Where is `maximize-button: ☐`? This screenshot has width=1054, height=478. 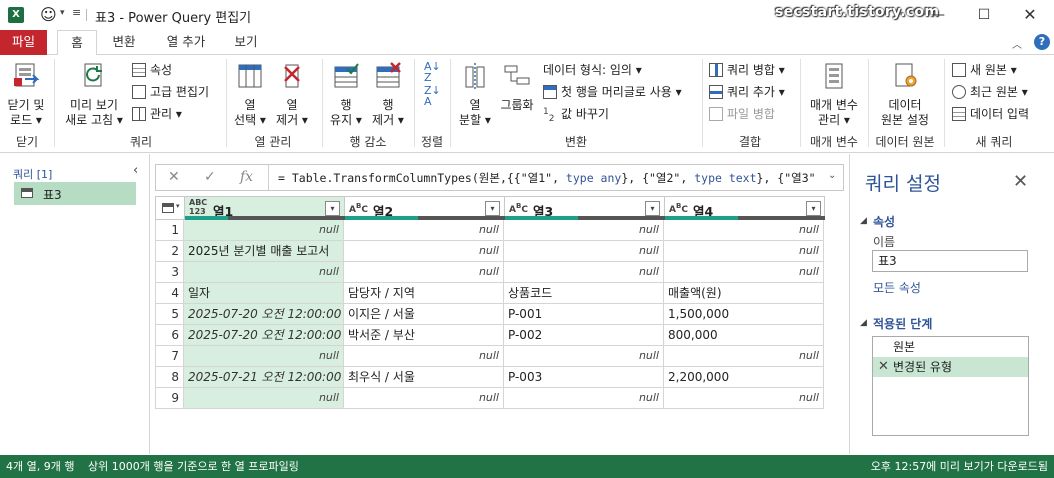 maximize-button: ☐ is located at coordinates (984, 15).